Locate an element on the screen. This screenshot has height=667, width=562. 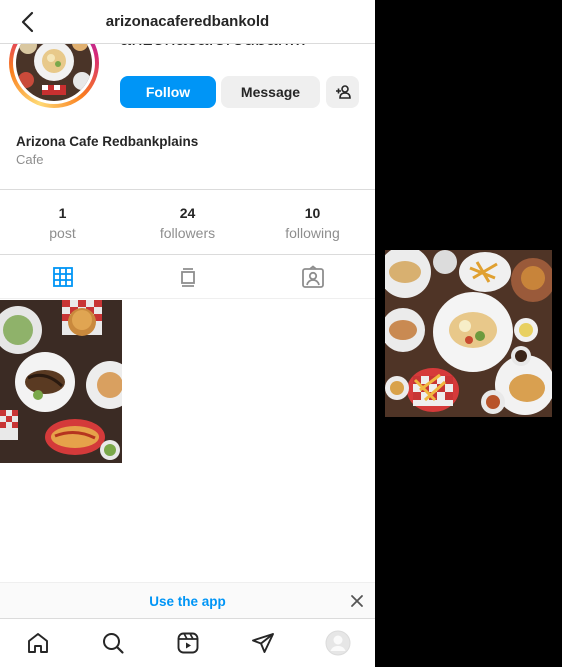
feed-icon is located at coordinates (187, 277).